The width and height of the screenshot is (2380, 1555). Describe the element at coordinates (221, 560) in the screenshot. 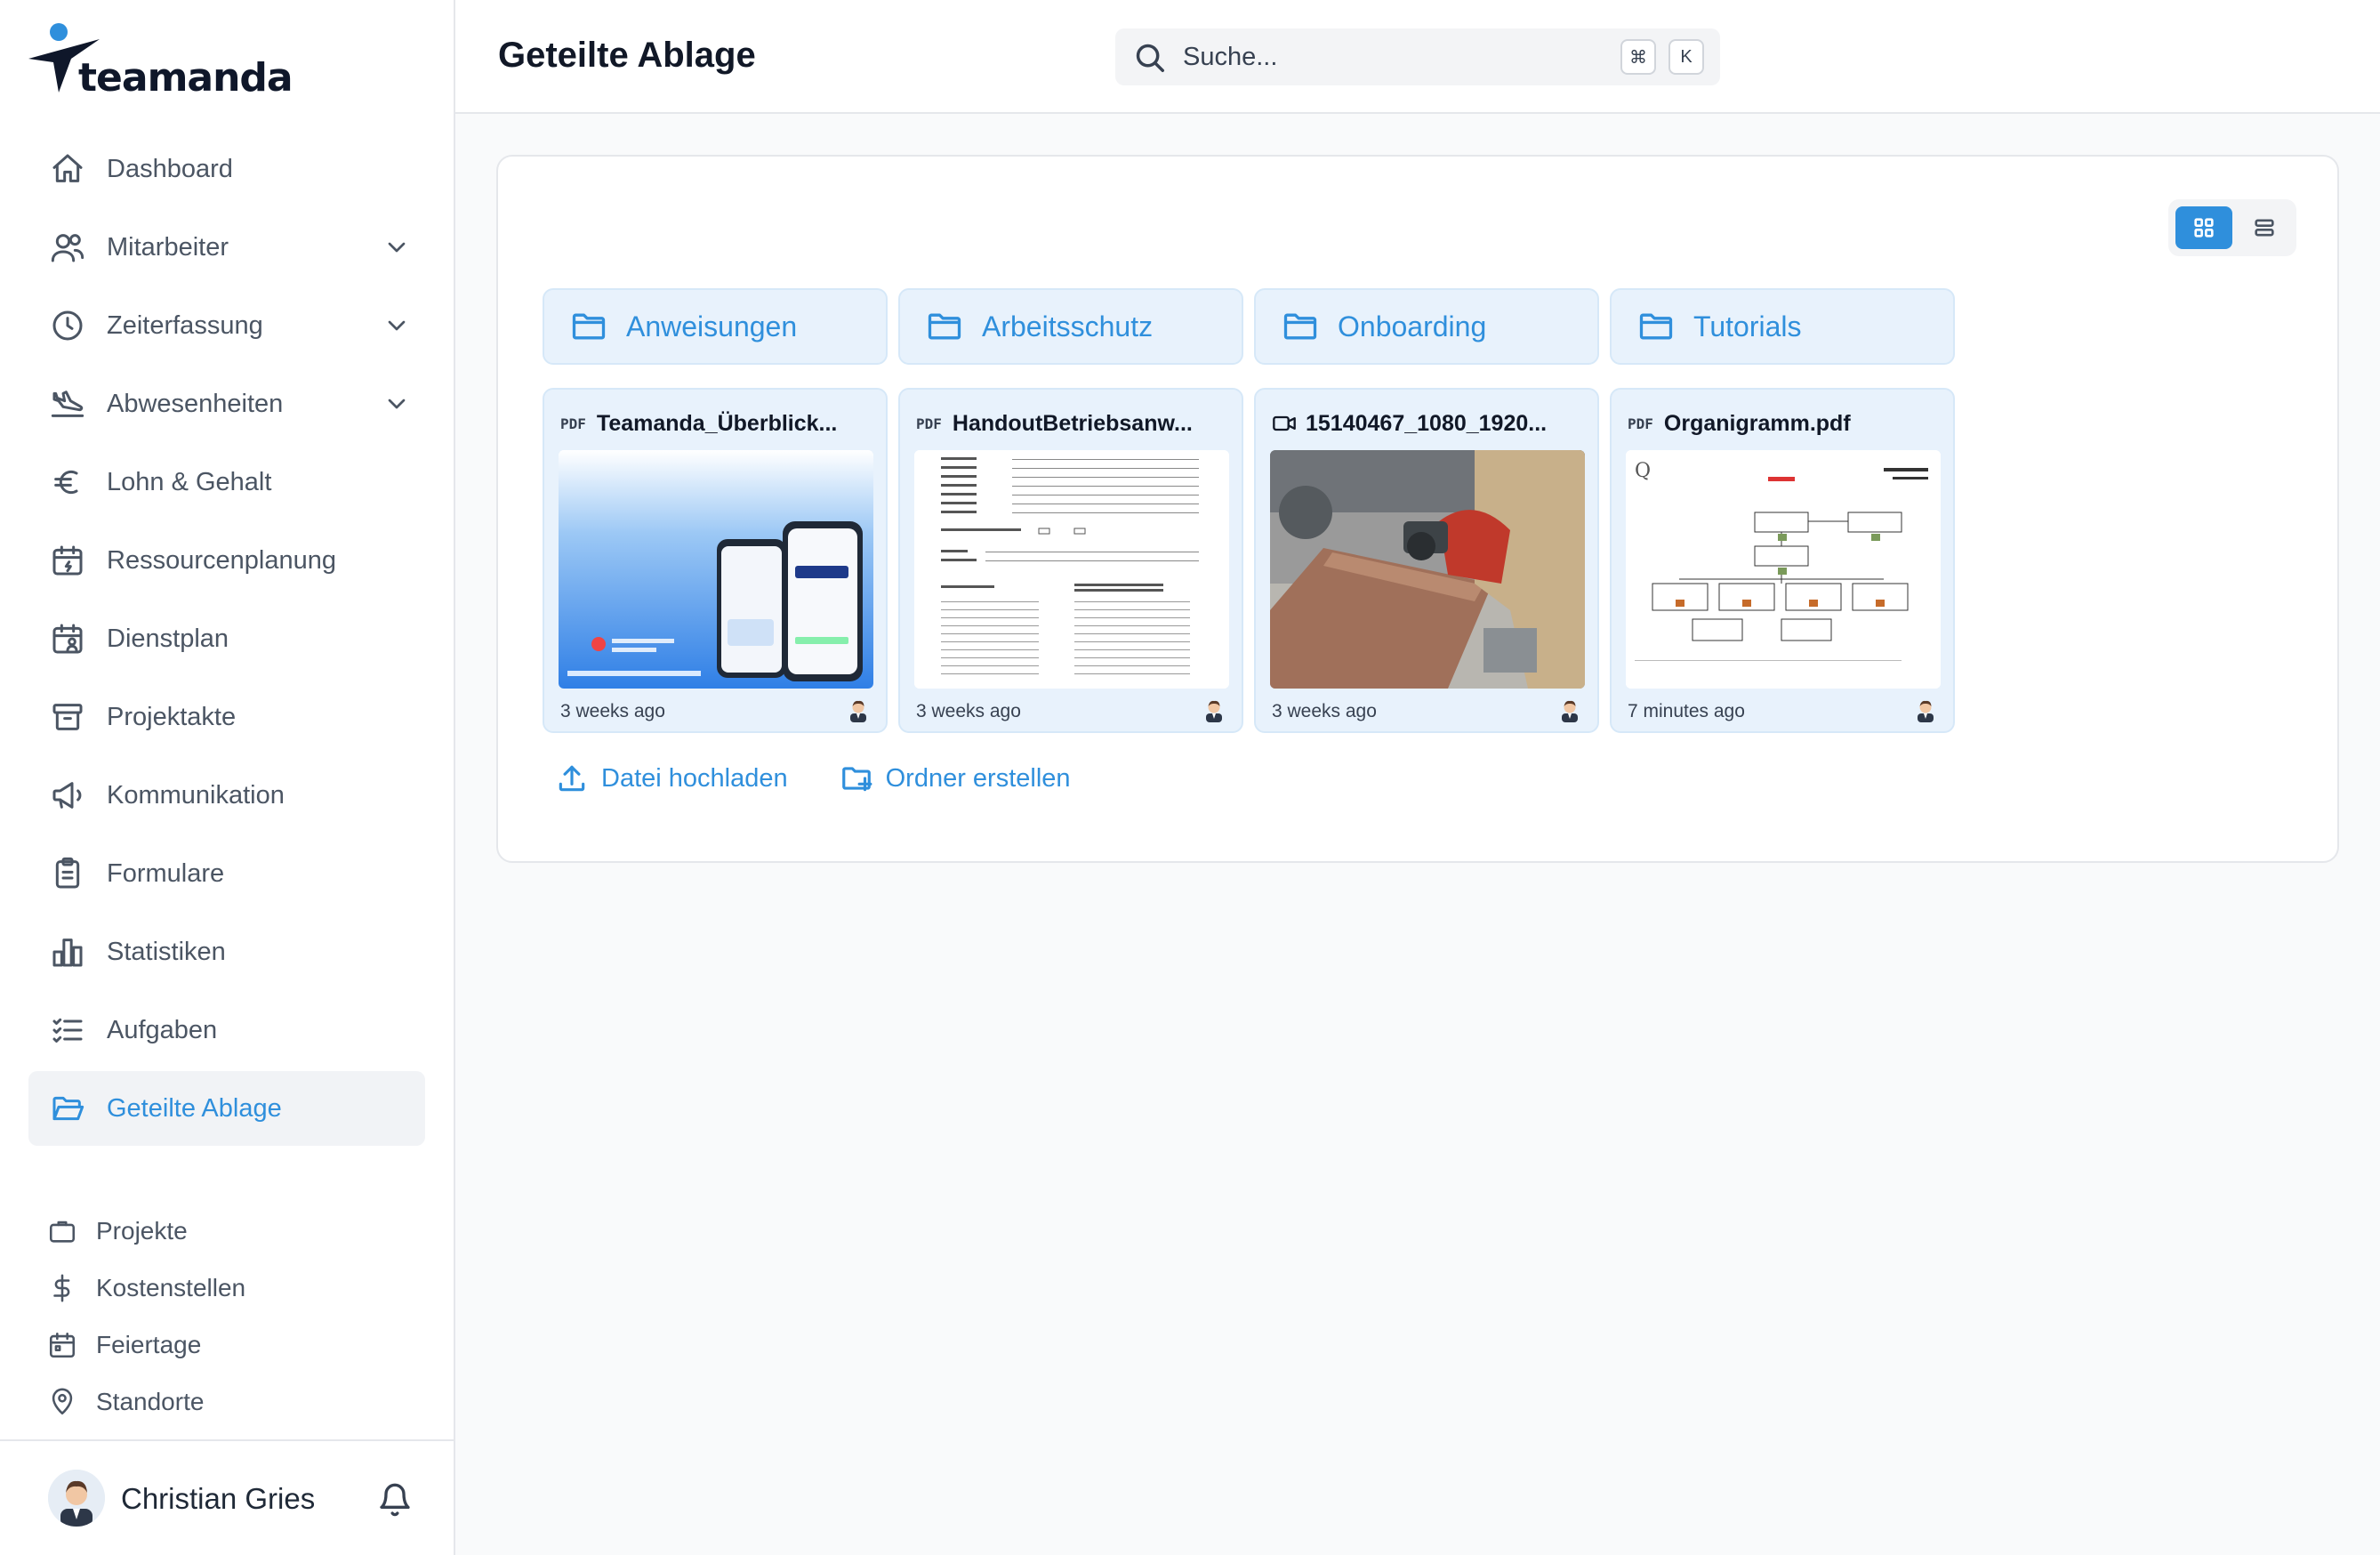

I see `sidebar-item-label: Ressourcenplanung` at that location.